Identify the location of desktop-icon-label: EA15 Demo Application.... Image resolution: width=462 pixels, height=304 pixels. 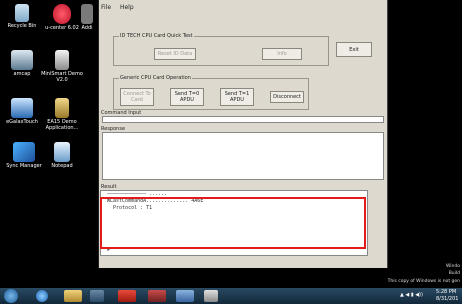
(62, 125).